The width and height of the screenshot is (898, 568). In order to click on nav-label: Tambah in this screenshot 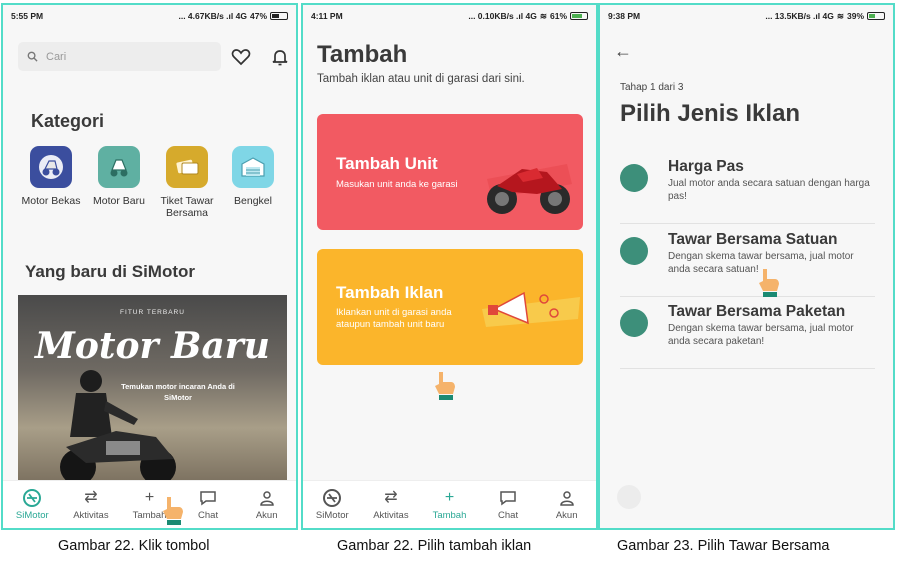, I will do `click(449, 515)`.